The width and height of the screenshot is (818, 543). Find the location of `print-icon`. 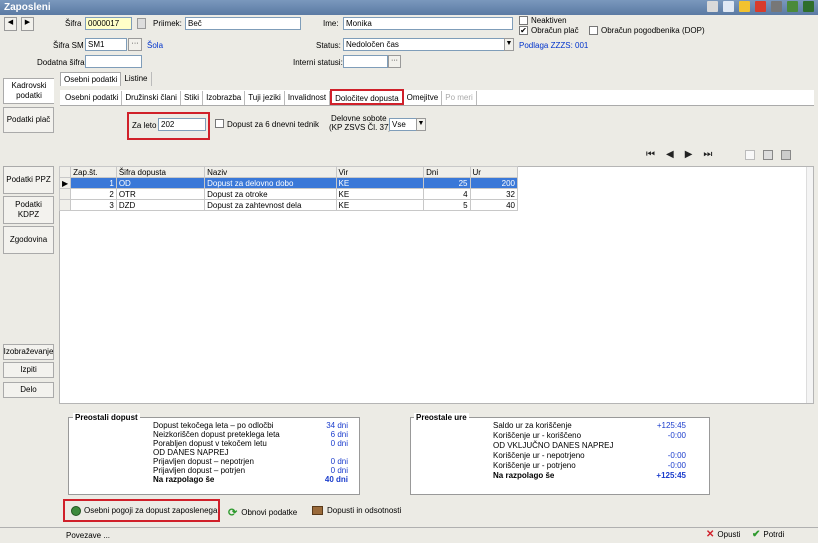

print-icon is located at coordinates (776, 6).